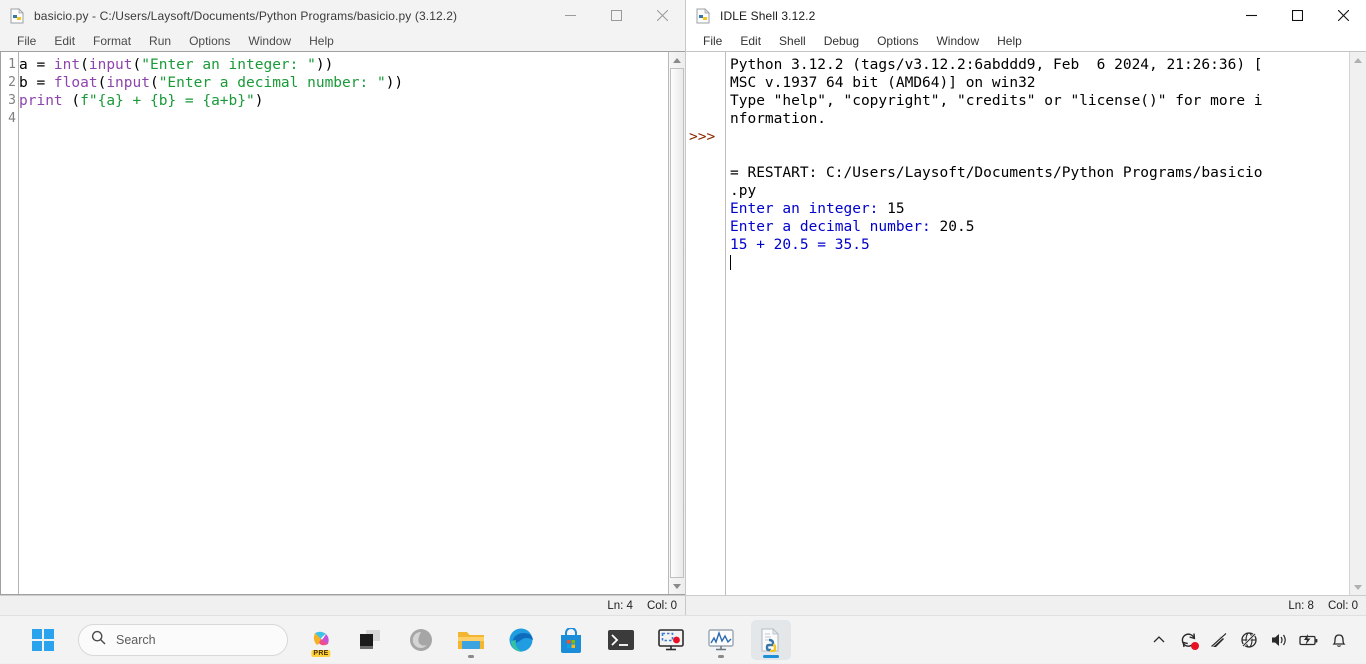  I want to click on shell-menu-help: Help, so click(1009, 41).